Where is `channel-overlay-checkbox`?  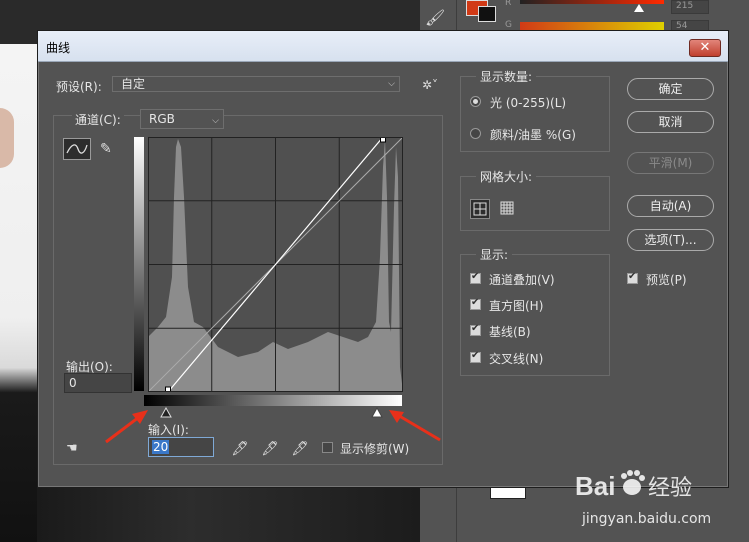
channel-overlay-checkbox is located at coordinates (475, 277).